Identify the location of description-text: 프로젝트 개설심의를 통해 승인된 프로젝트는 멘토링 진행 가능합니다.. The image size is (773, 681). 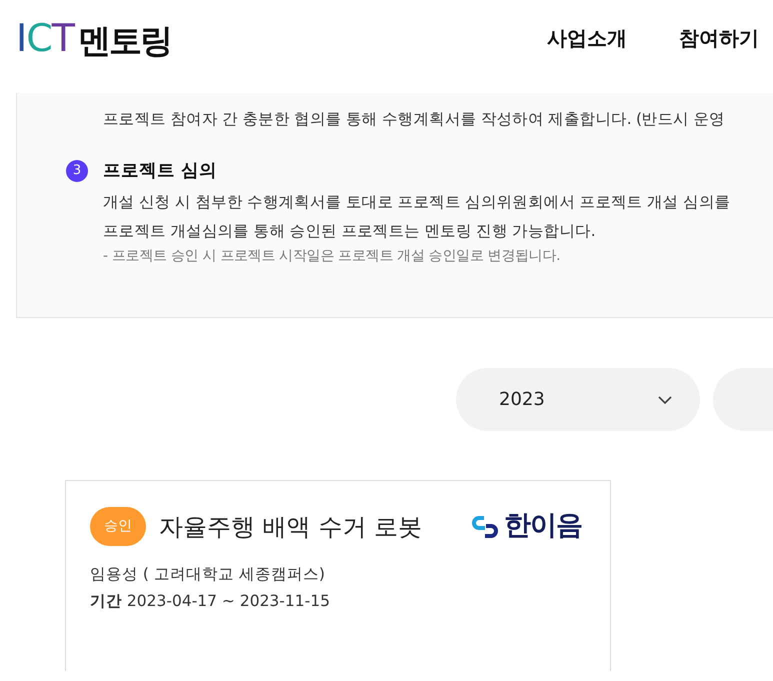
(349, 231).